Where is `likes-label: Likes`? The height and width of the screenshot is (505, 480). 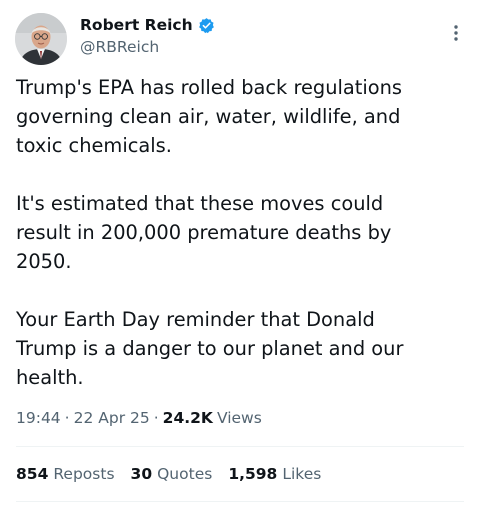 likes-label: Likes is located at coordinates (302, 474).